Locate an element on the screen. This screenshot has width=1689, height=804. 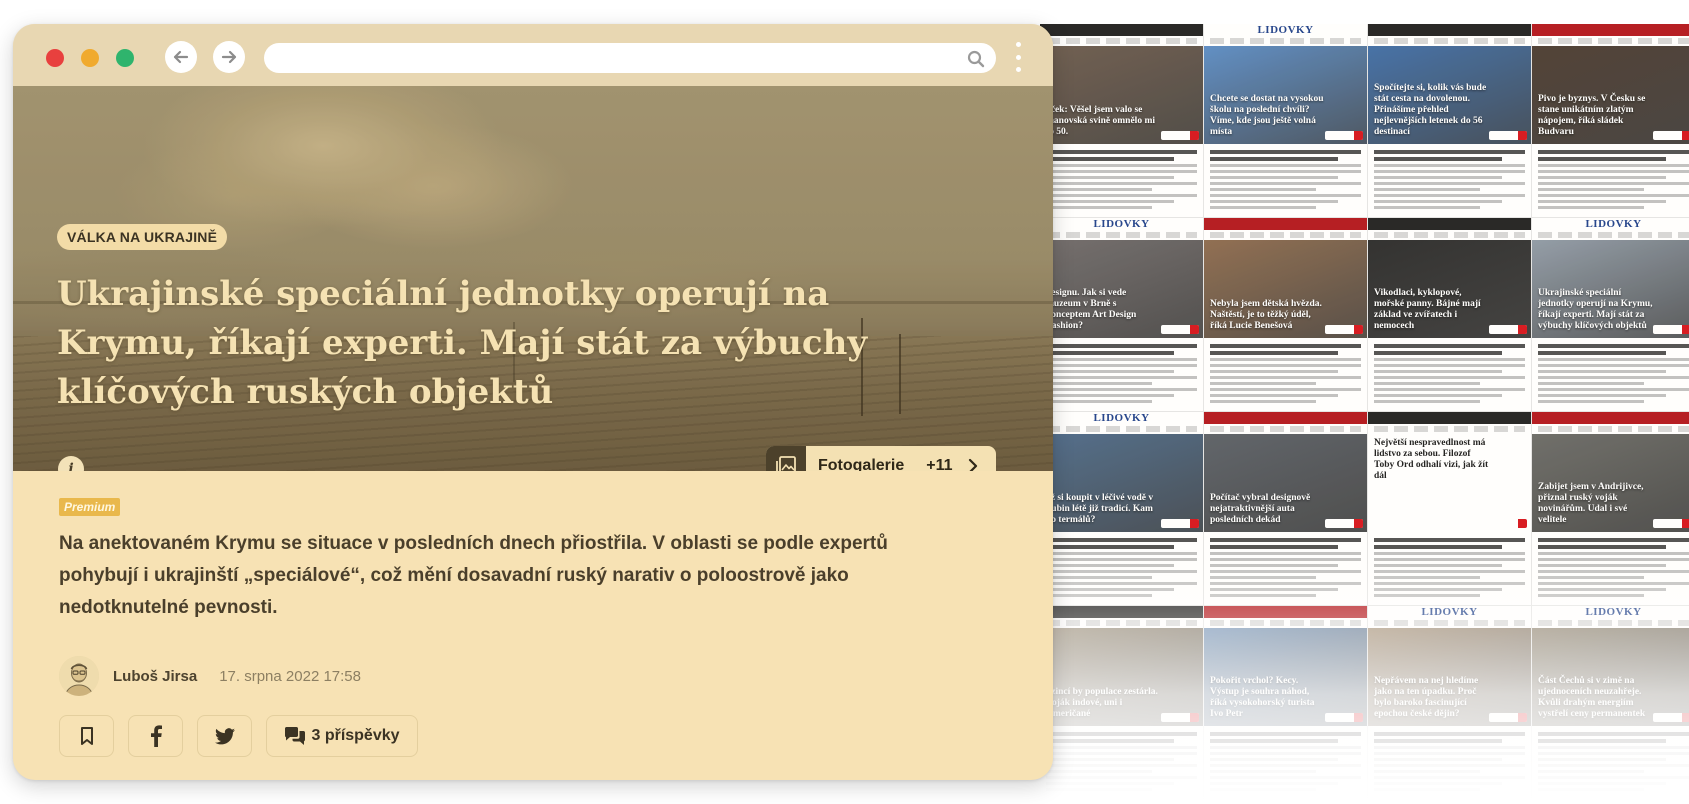
comments-button: 3 příspěvky is located at coordinates (342, 736).